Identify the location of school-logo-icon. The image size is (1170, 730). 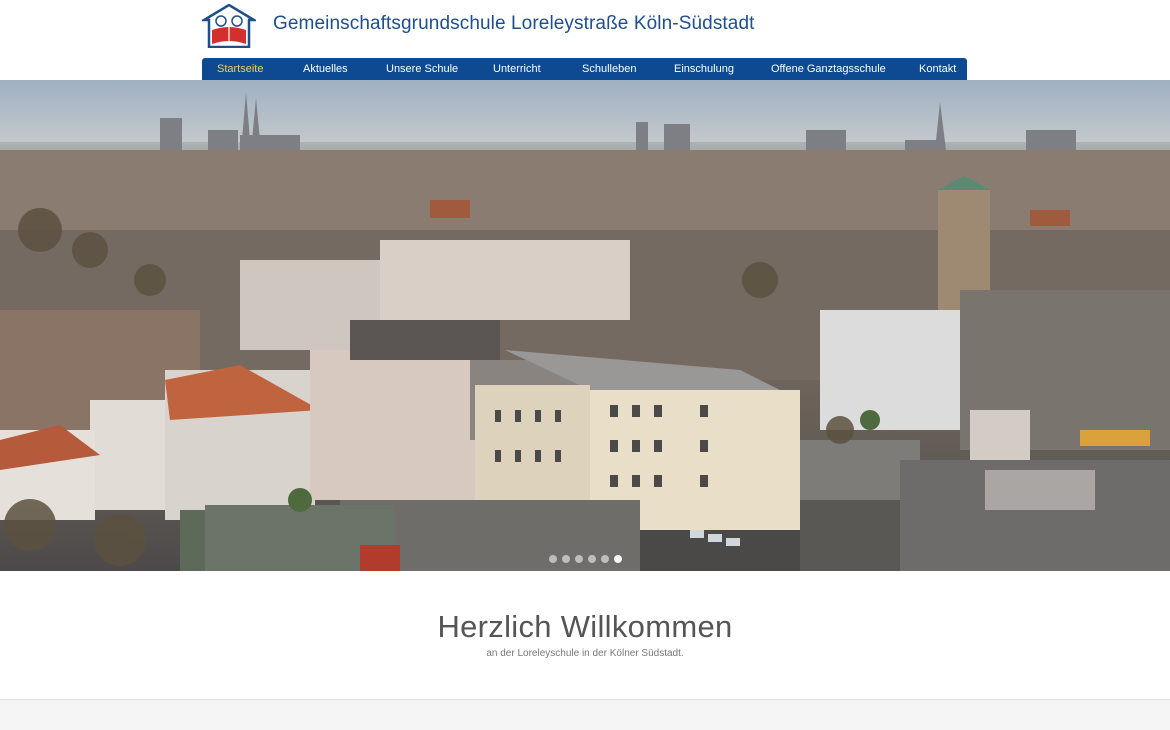
(229, 26).